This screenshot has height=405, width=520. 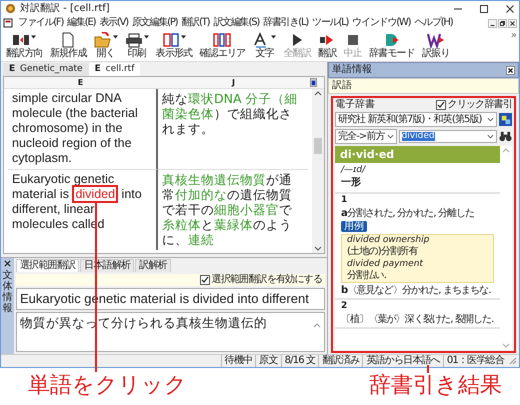 I want to click on toolbar-button: 辞書モード, so click(x=392, y=46).